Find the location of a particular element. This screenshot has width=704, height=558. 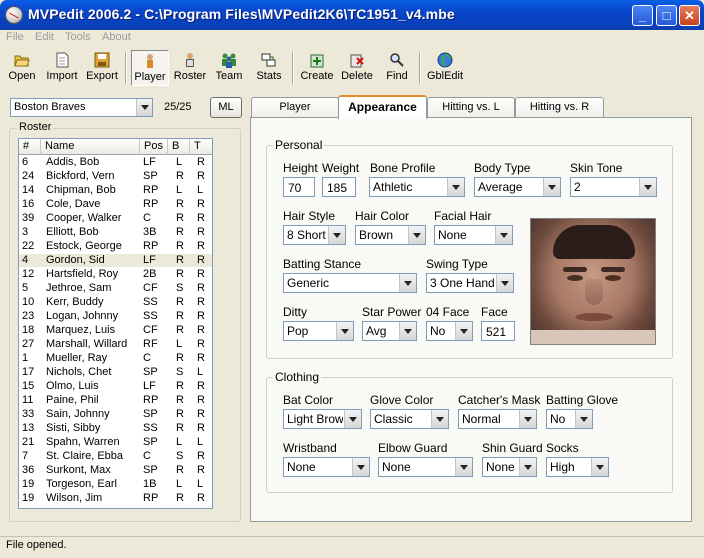

find-button: Find is located at coordinates (397, 68).